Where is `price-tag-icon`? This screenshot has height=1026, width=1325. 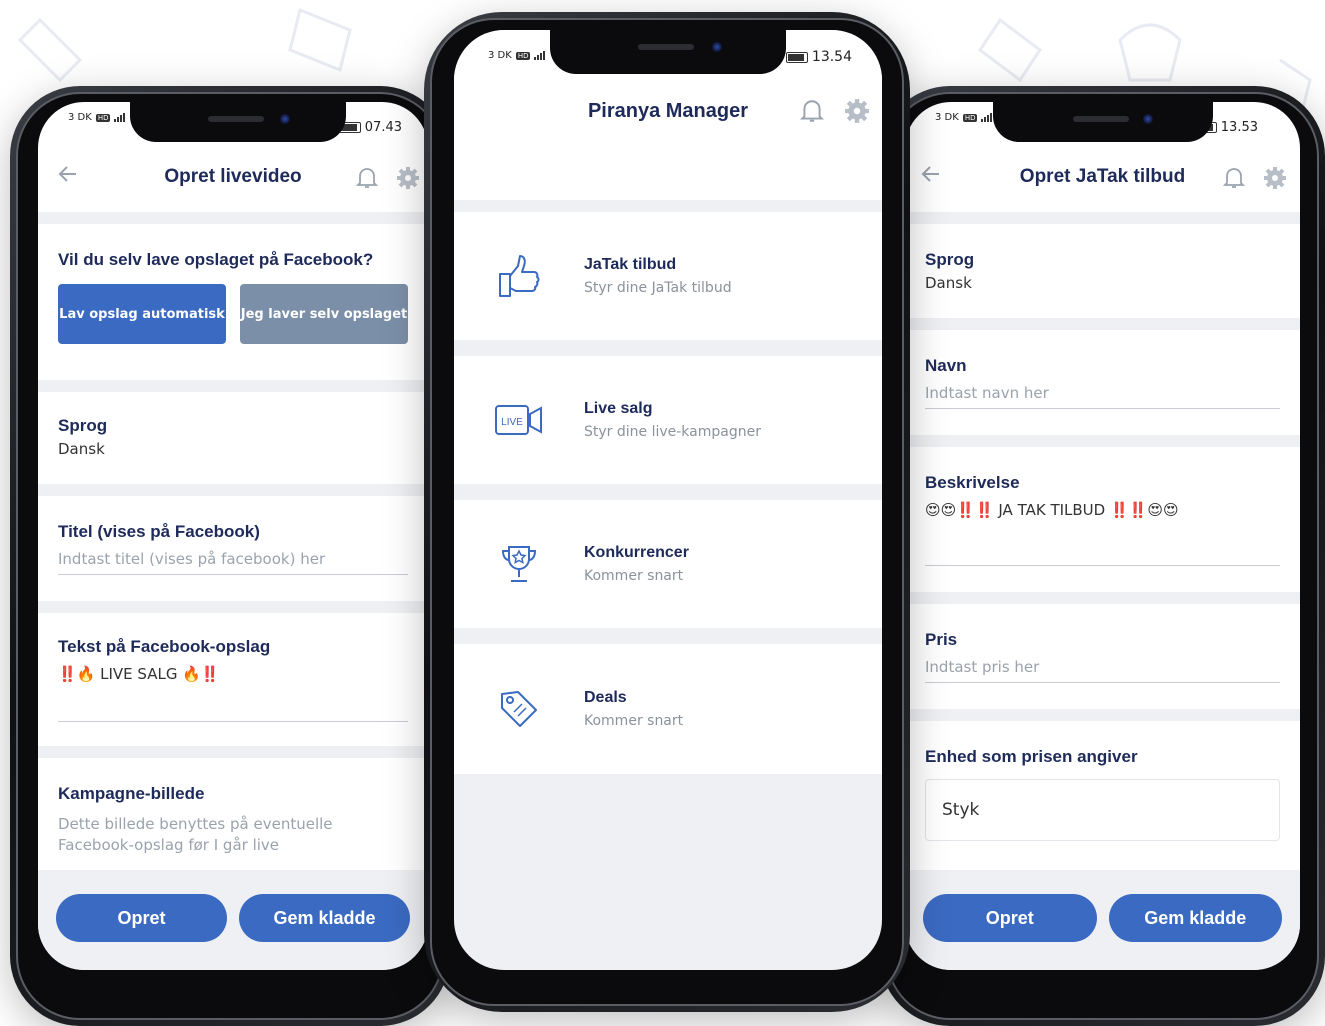 price-tag-icon is located at coordinates (519, 709).